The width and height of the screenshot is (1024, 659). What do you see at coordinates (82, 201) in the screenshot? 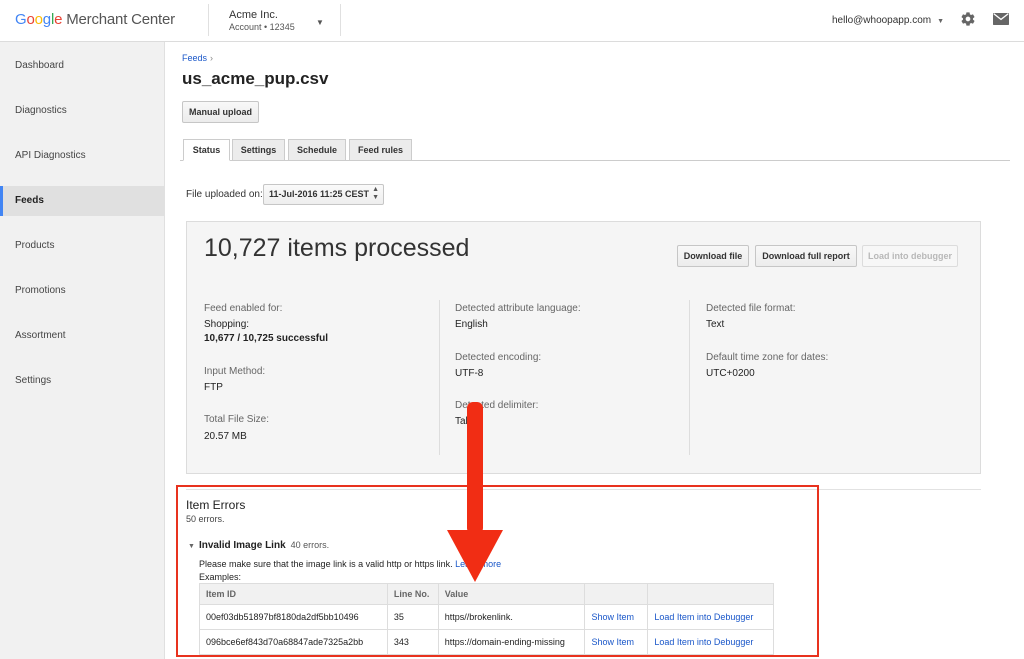
I see `sidebar-item-feeds: Feeds` at bounding box center [82, 201].